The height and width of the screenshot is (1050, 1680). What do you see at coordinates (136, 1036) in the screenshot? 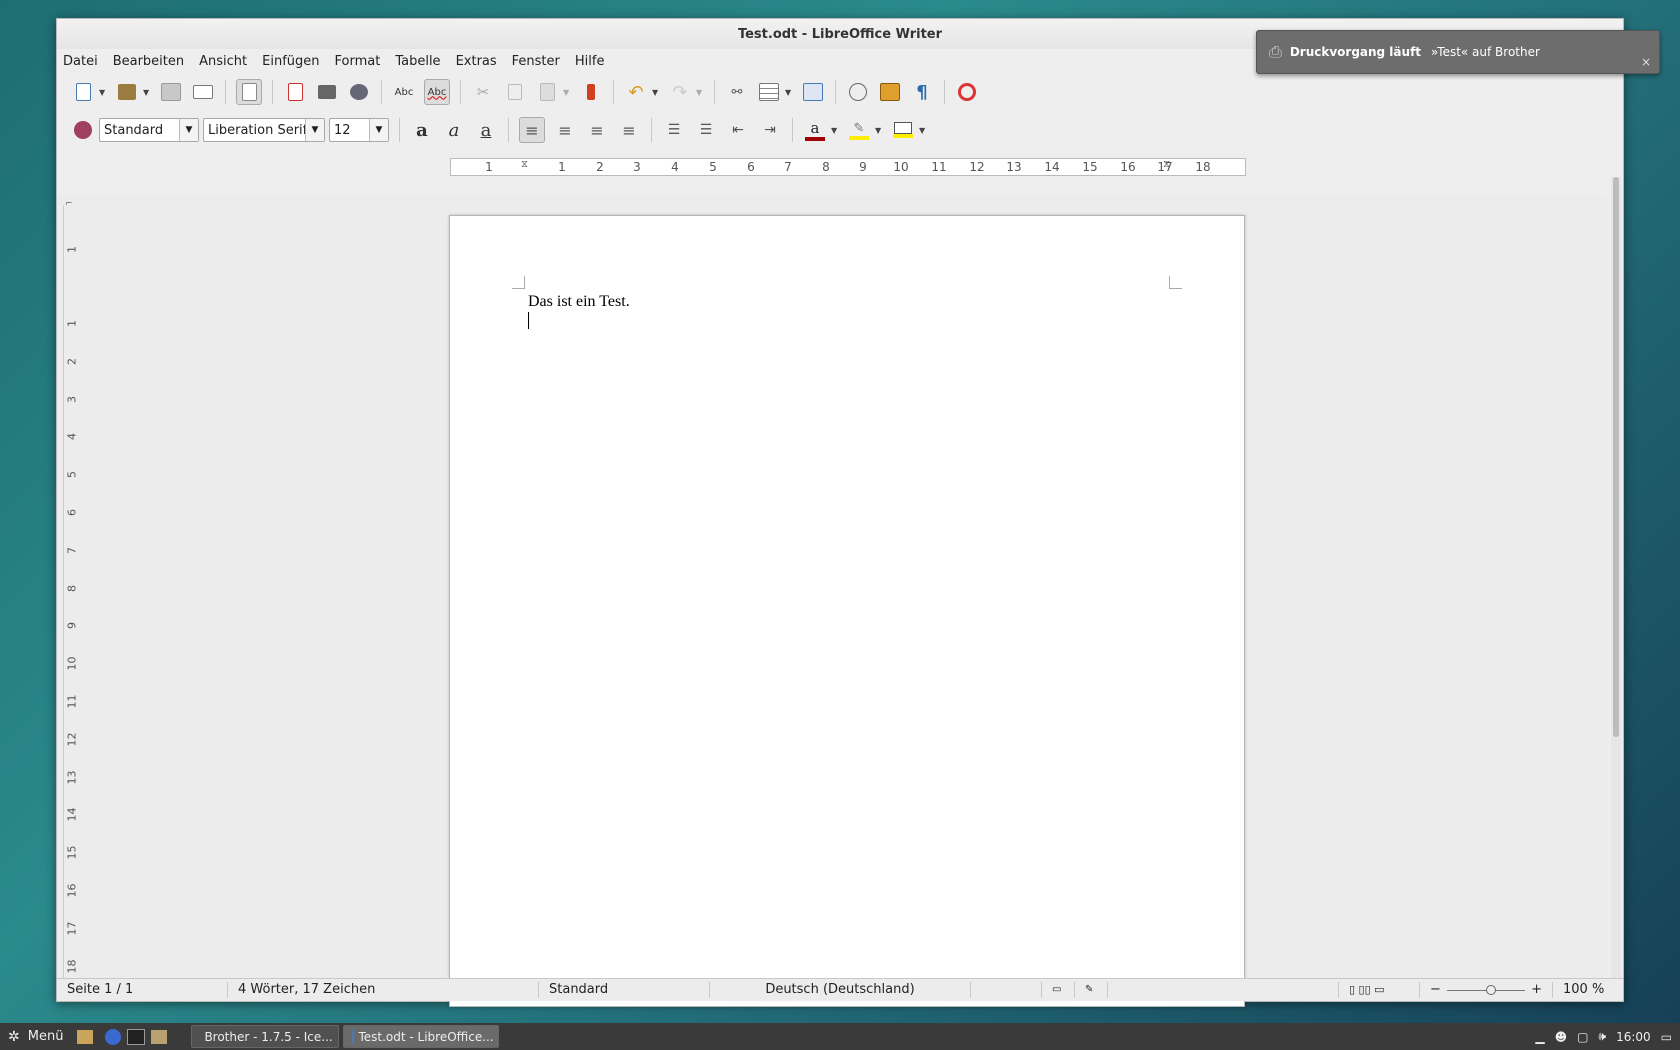
I see `terminal-launcher-icon` at bounding box center [136, 1036].